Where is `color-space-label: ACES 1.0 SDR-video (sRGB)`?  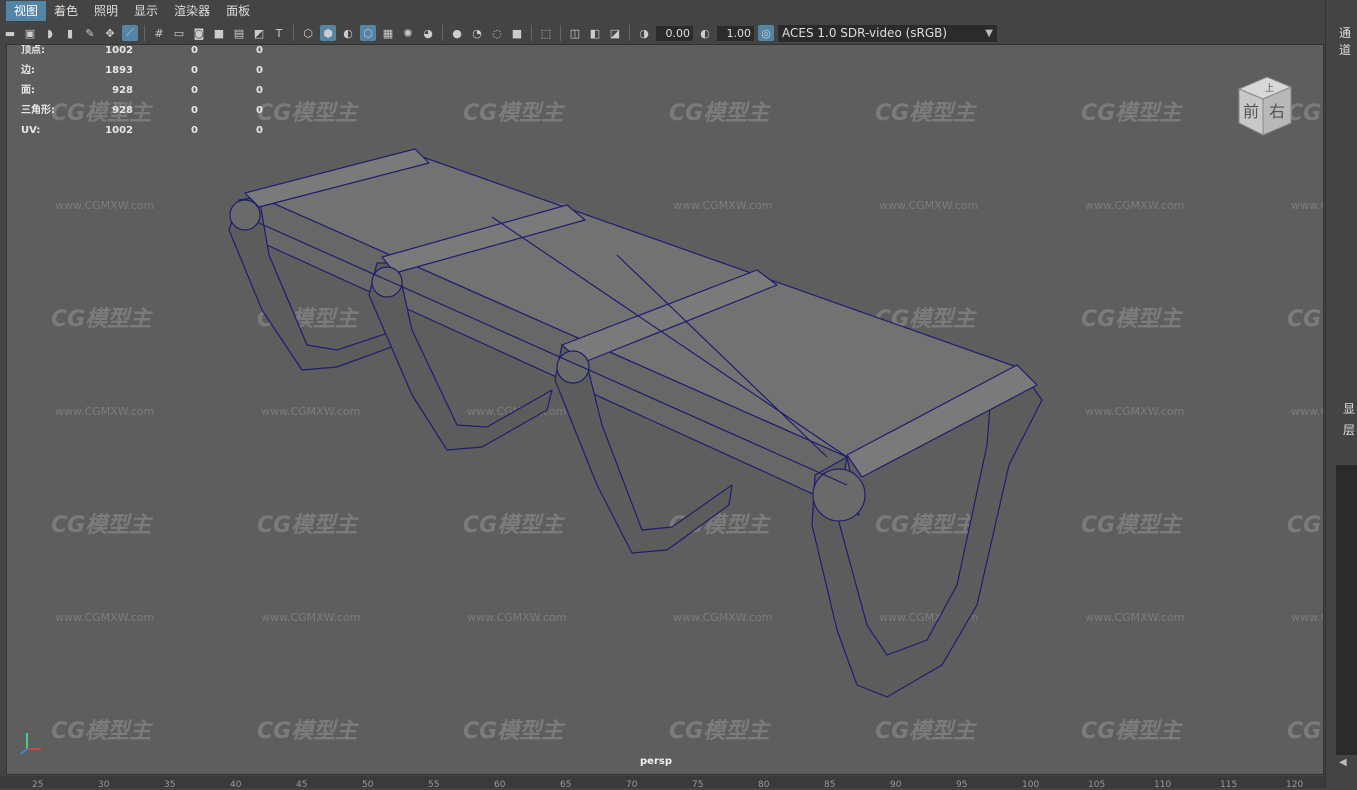
color-space-label: ACES 1.0 SDR-video (sRGB) is located at coordinates (865, 32).